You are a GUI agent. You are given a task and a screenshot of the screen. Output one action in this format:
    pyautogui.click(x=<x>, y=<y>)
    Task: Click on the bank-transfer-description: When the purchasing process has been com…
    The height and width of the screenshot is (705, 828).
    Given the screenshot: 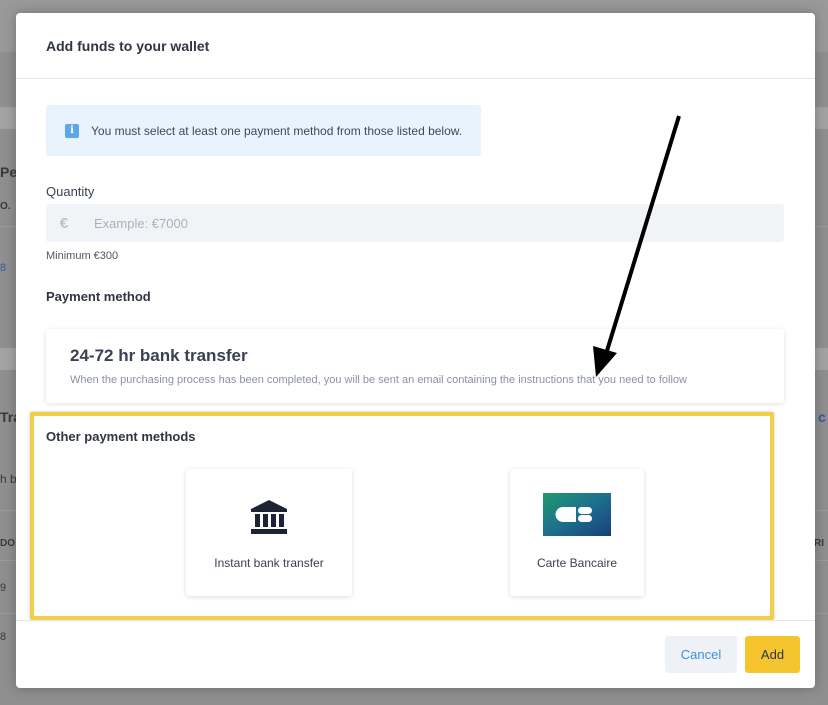 What is the action you would take?
    pyautogui.click(x=378, y=380)
    